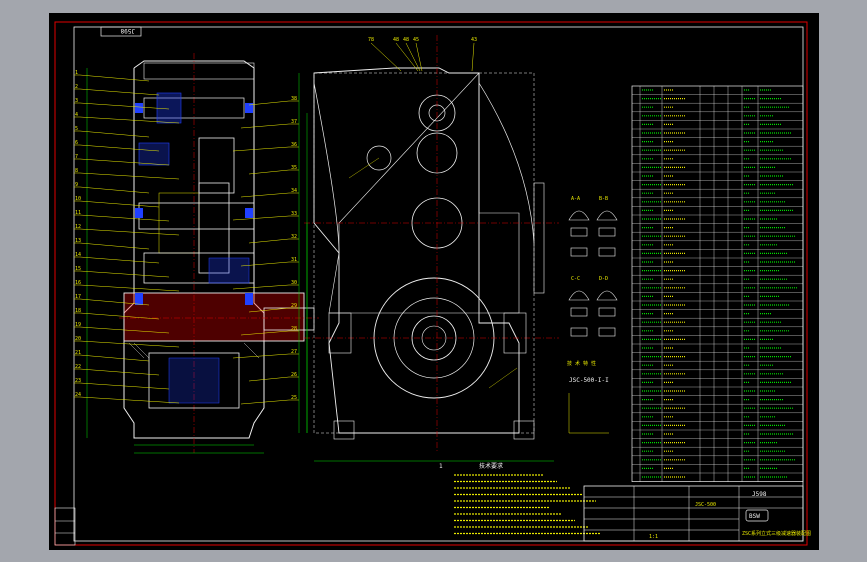  What do you see at coordinates (78, 283) in the screenshot?
I see `callout-number: 16` at bounding box center [78, 283].